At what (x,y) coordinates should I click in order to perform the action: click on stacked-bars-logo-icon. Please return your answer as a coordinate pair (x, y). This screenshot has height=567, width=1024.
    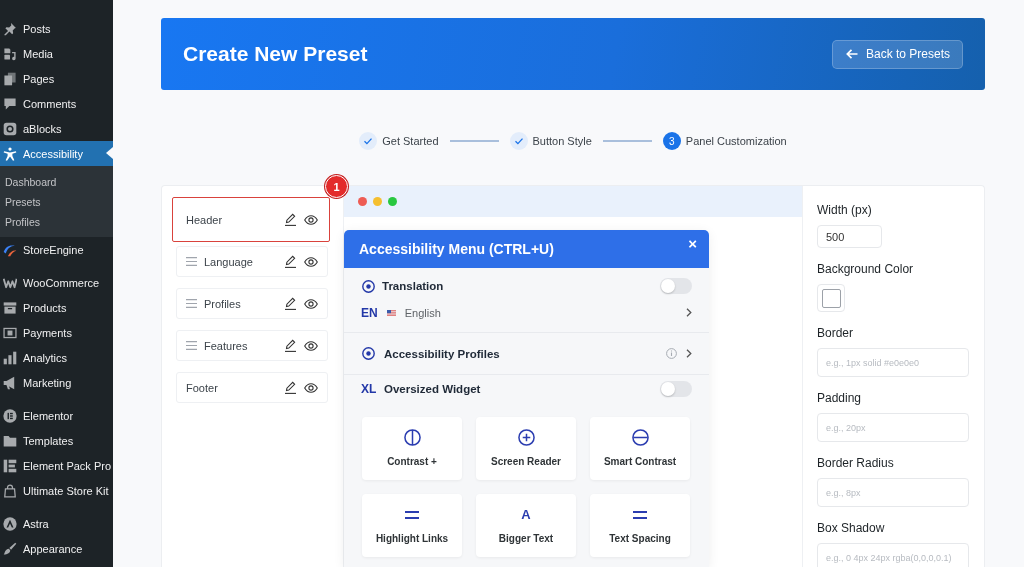
    Looking at the image, I should click on (10, 465).